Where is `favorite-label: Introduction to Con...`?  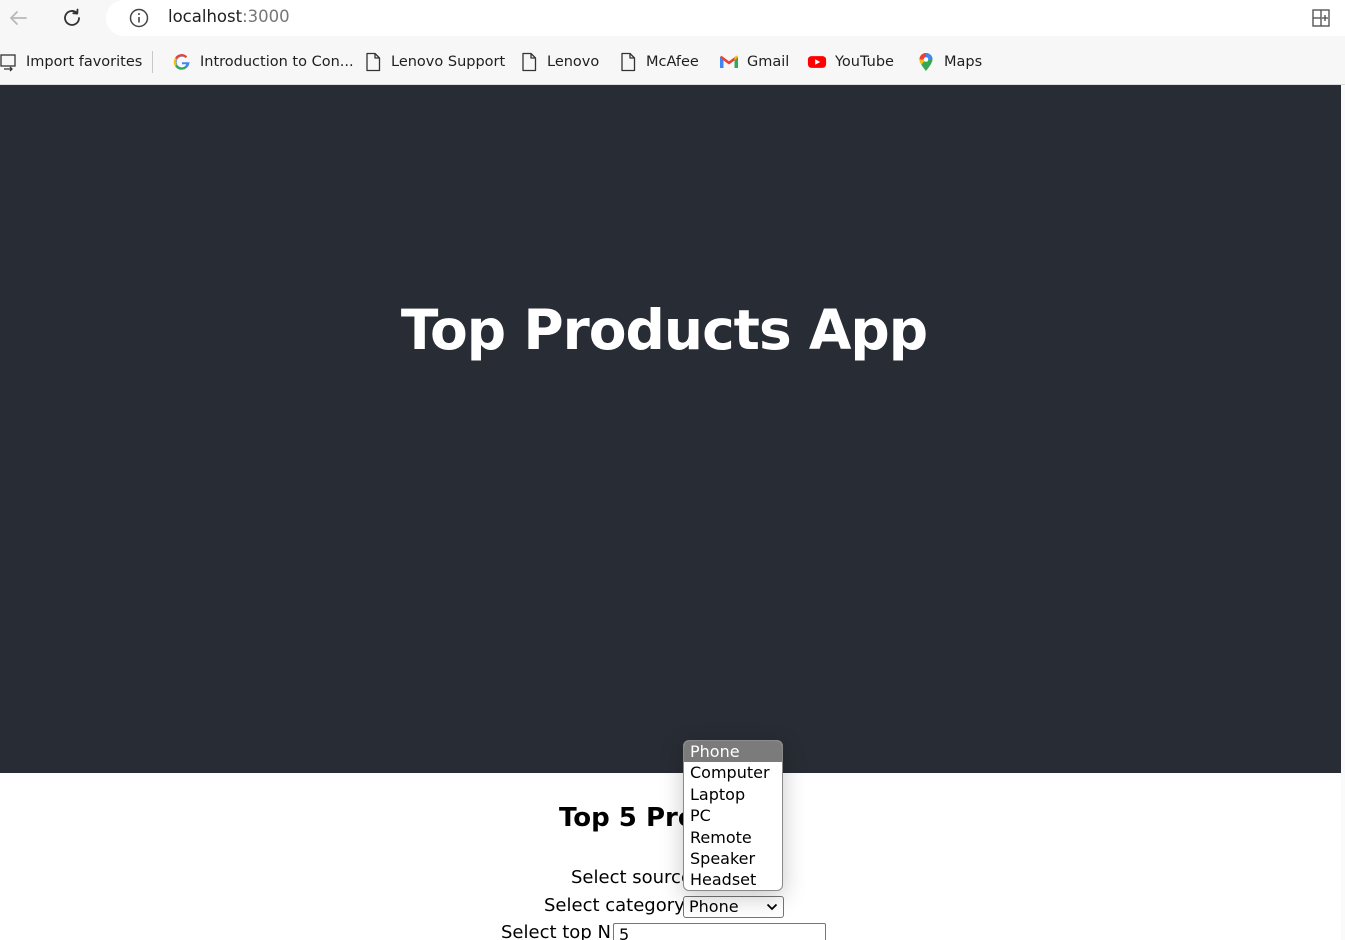
favorite-label: Introduction to Con... is located at coordinates (277, 62).